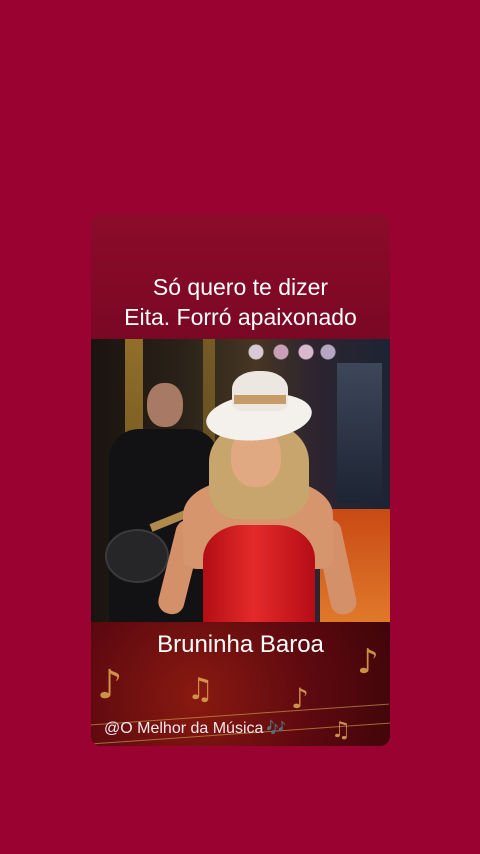  Describe the element at coordinates (286, 352) in the screenshot. I see `stage-lights` at that location.